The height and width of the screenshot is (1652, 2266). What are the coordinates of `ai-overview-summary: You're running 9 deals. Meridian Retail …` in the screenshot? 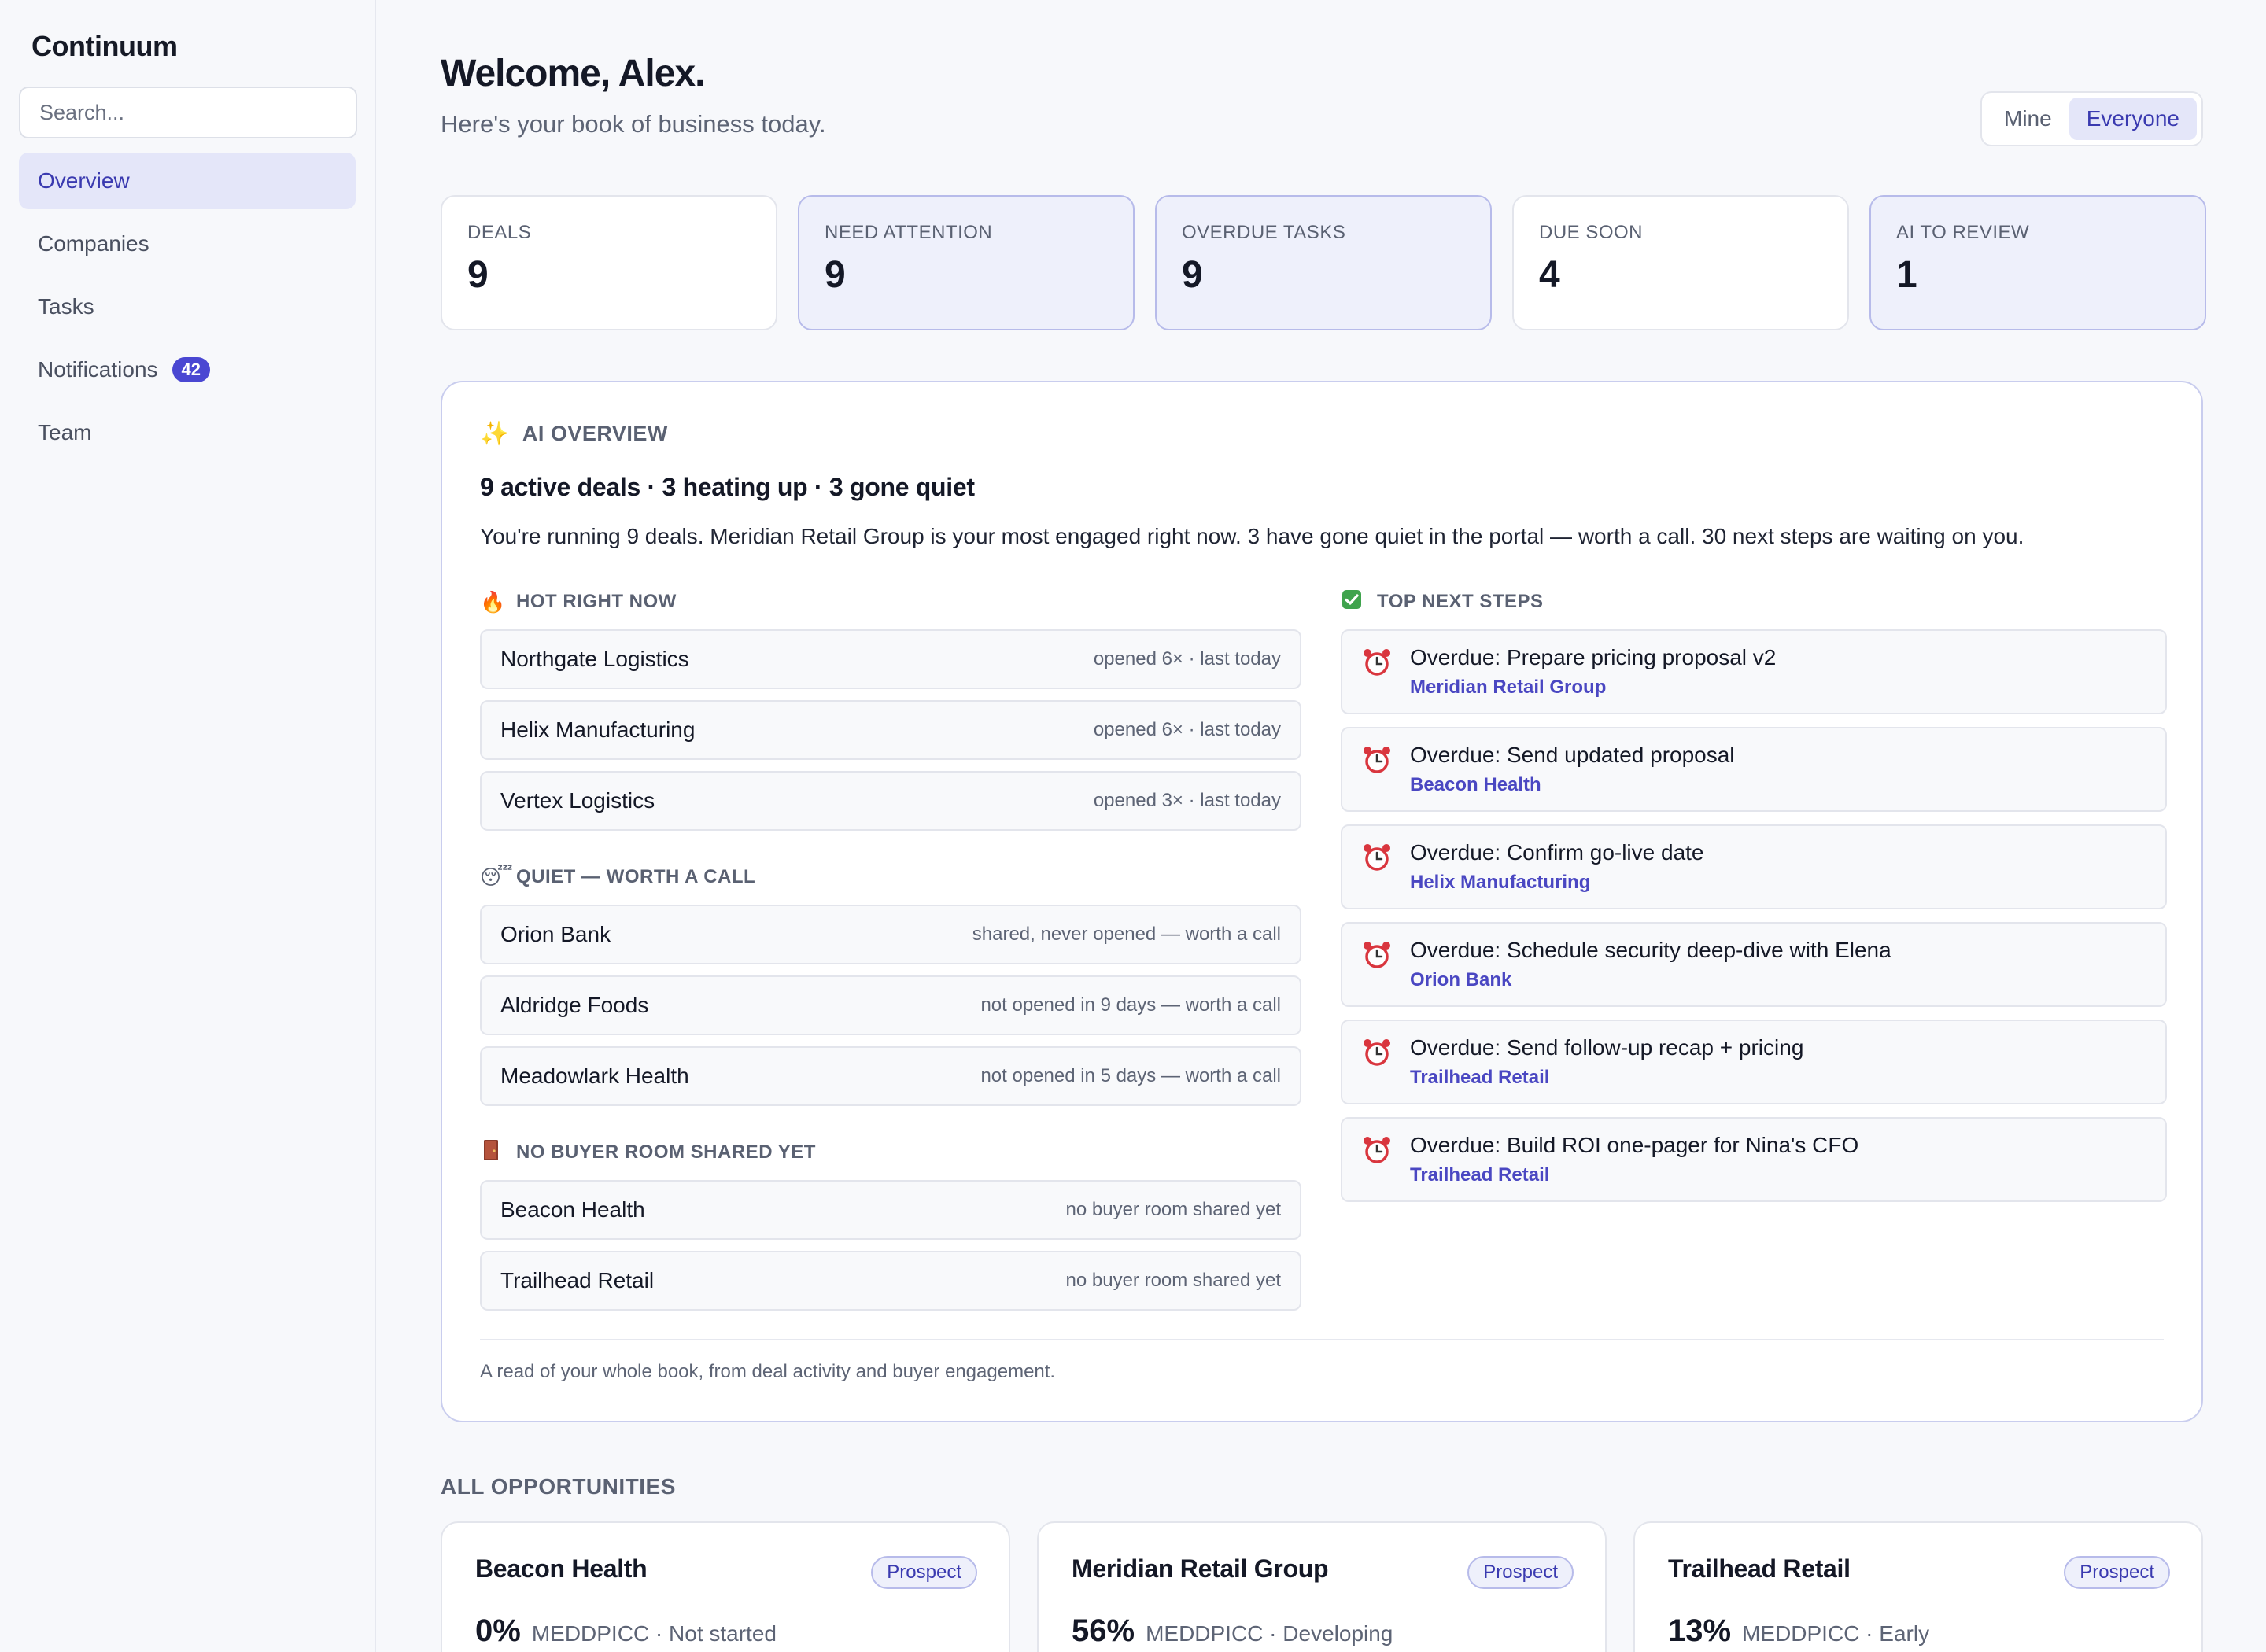 It's located at (1252, 536).